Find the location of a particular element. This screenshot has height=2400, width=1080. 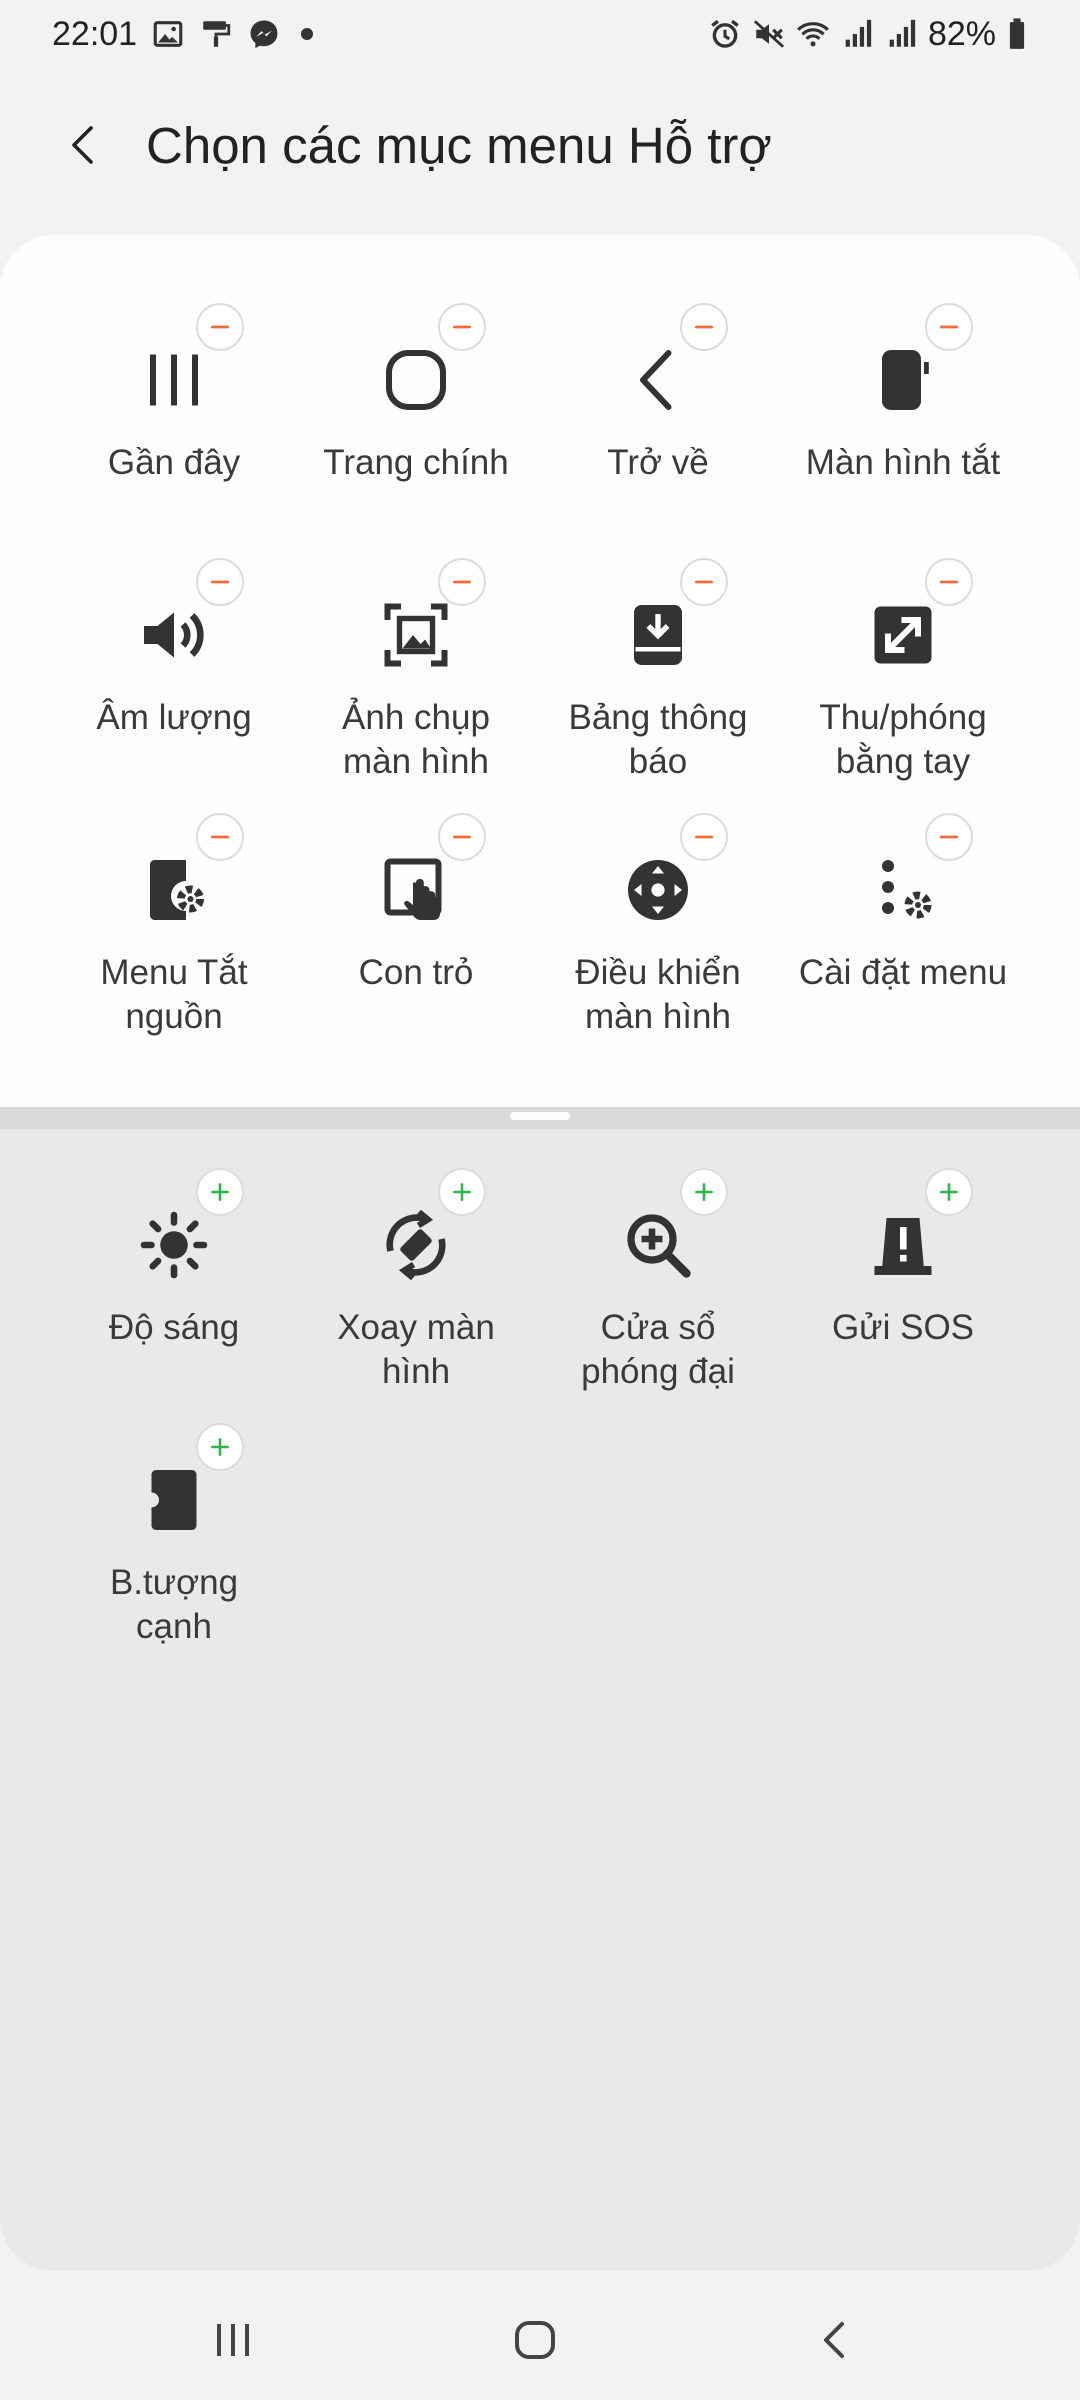

power-menu-icon is located at coordinates (174, 890).